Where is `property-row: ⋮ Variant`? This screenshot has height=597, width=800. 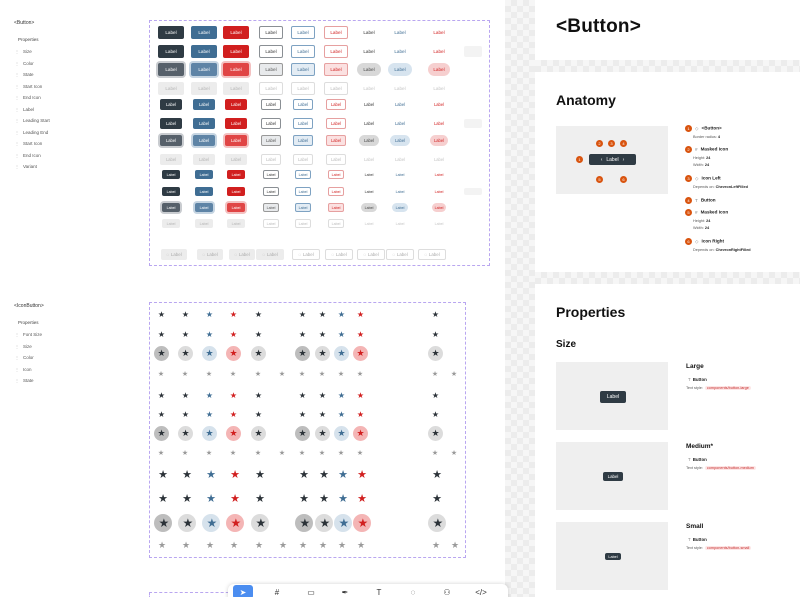 property-row: ⋮ Variant is located at coordinates (26, 166).